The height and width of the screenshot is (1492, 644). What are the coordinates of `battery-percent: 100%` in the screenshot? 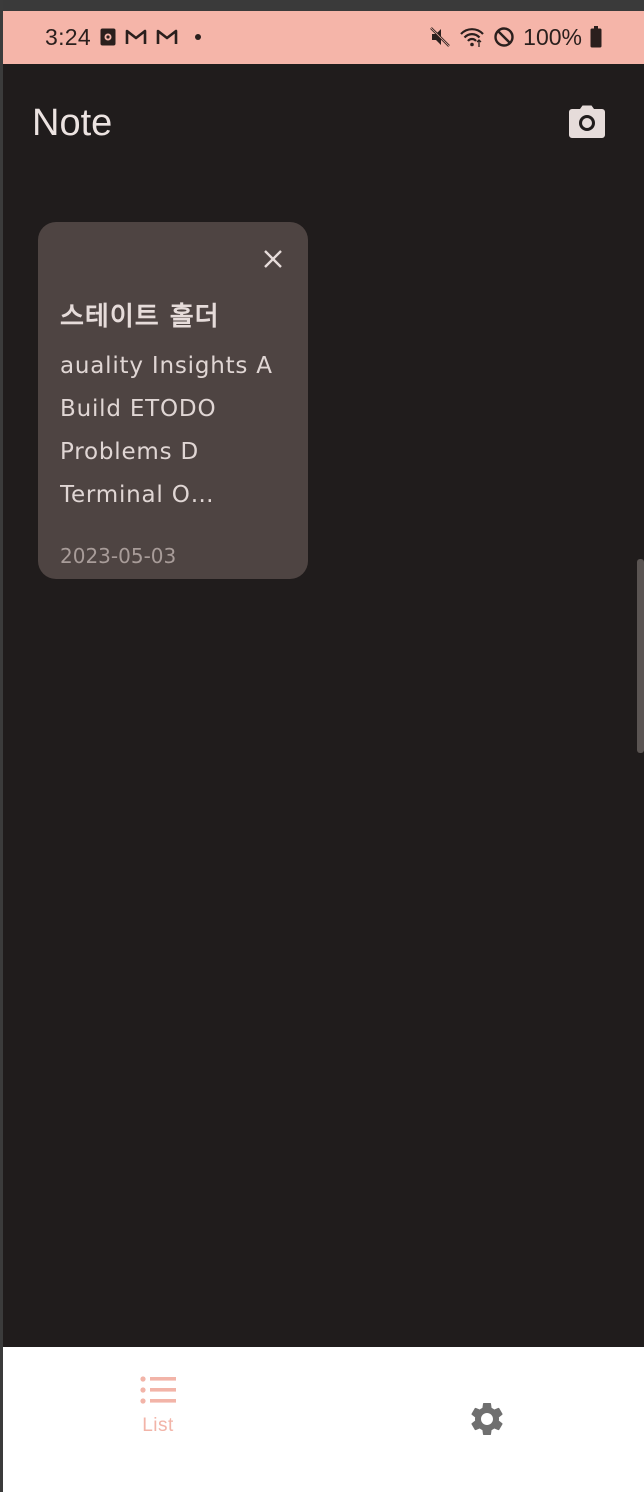 It's located at (552, 36).